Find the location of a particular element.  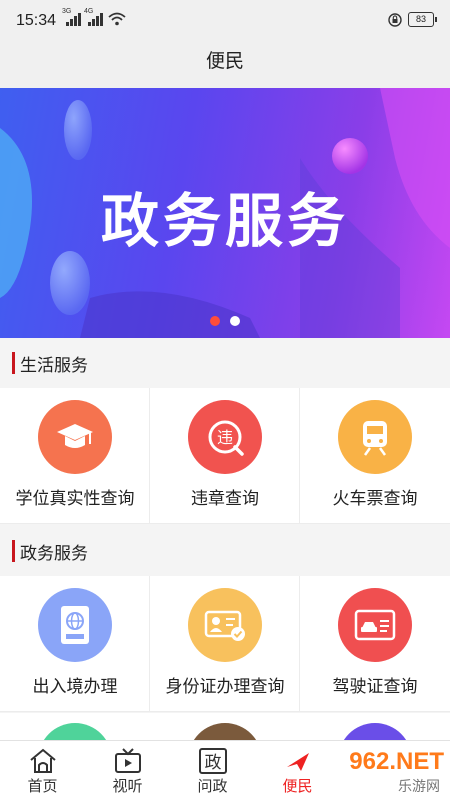

wifi-icon is located at coordinates (117, 19).